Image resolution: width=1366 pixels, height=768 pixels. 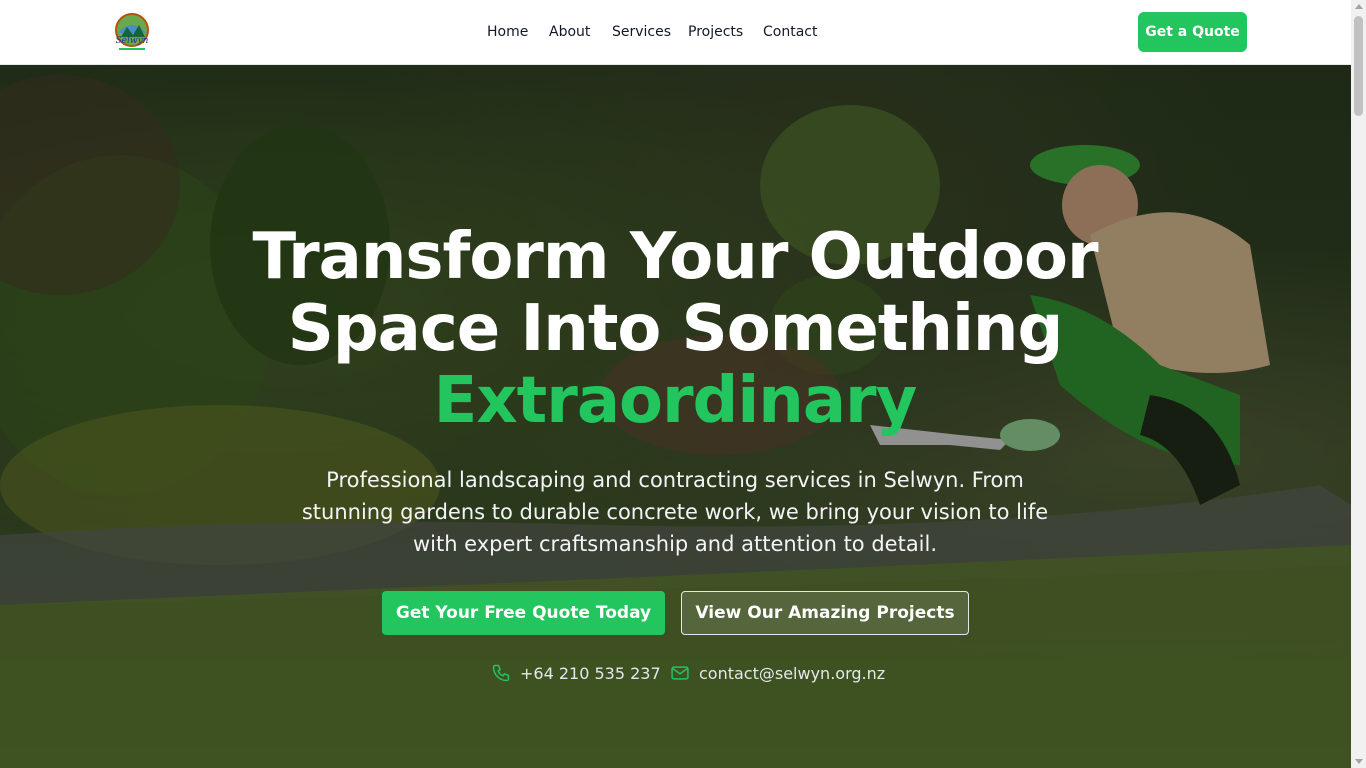 I want to click on email-link: contact@selwyn.org.nz, so click(x=777, y=673).